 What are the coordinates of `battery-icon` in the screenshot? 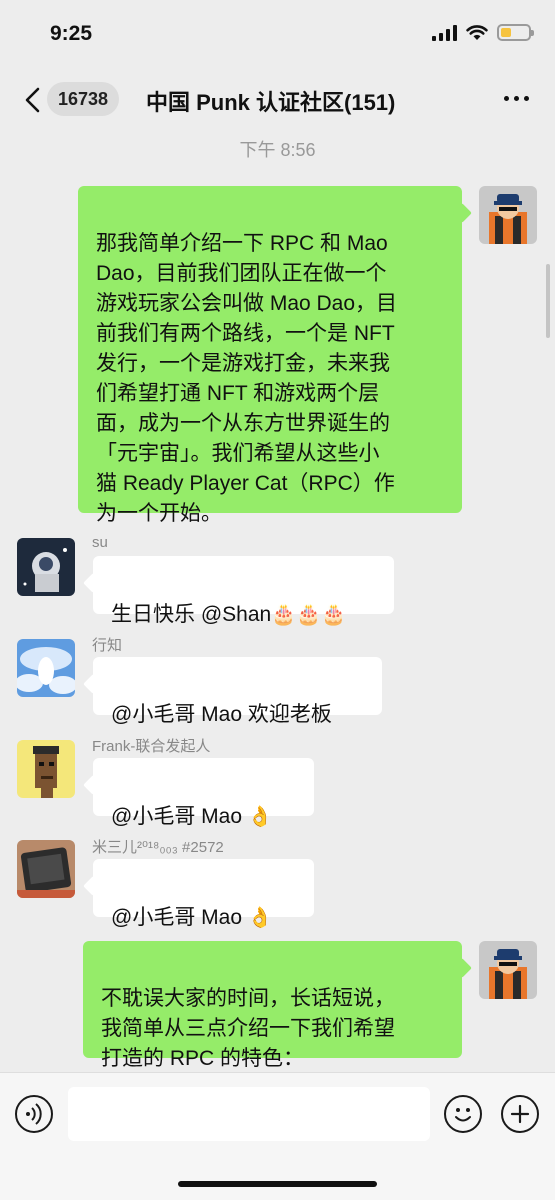 It's located at (515, 32).